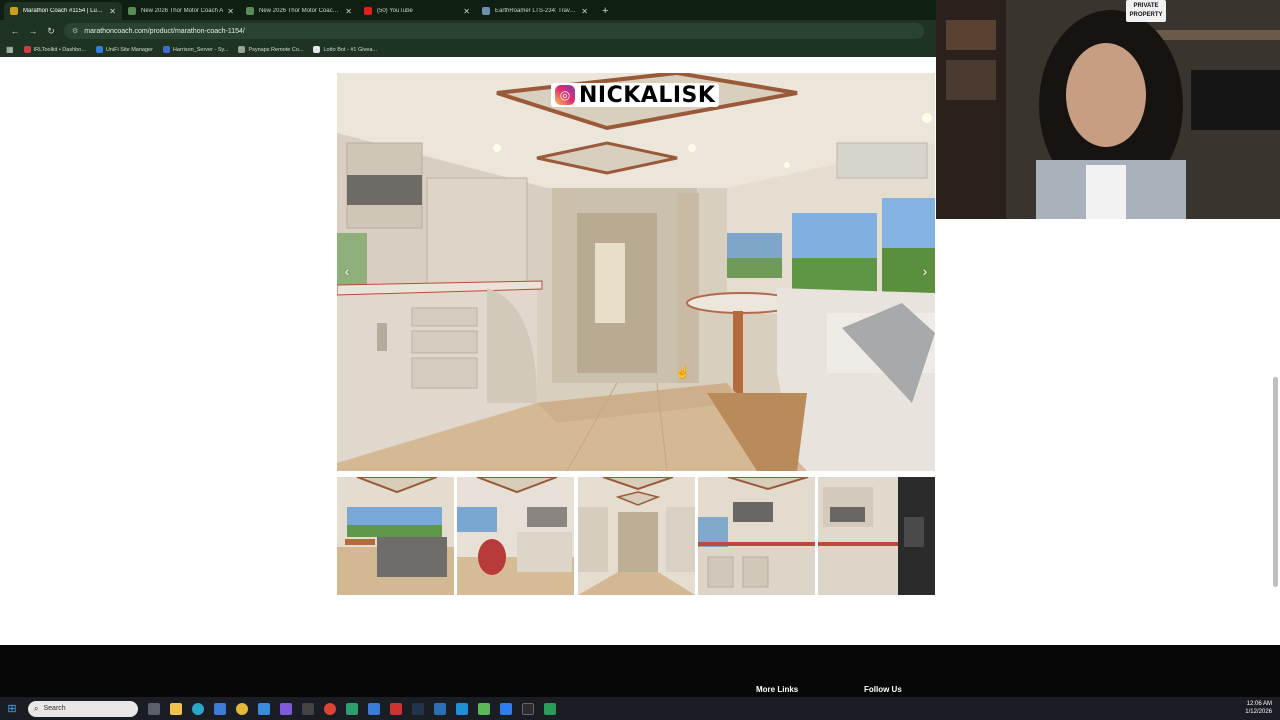  Describe the element at coordinates (154, 708) in the screenshot. I see `task-view-icon` at that location.